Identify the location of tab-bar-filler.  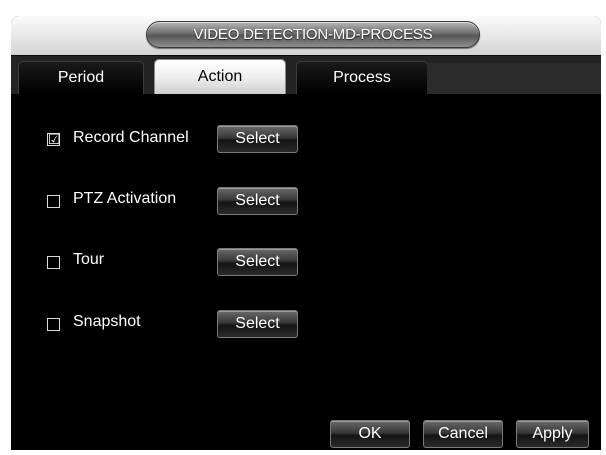
(514, 79).